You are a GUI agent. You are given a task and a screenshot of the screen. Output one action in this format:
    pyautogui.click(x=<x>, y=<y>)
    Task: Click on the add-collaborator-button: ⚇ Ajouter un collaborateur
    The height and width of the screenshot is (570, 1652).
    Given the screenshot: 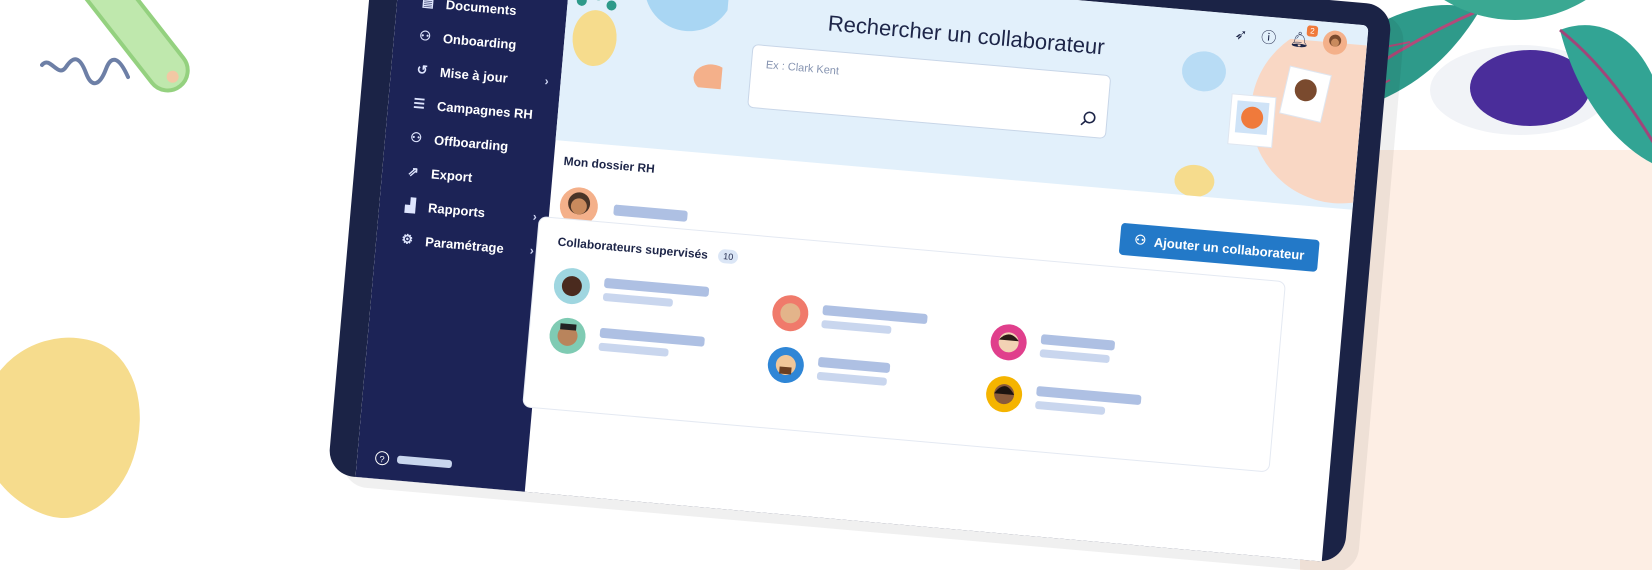 What is the action you would take?
    pyautogui.click(x=1219, y=247)
    